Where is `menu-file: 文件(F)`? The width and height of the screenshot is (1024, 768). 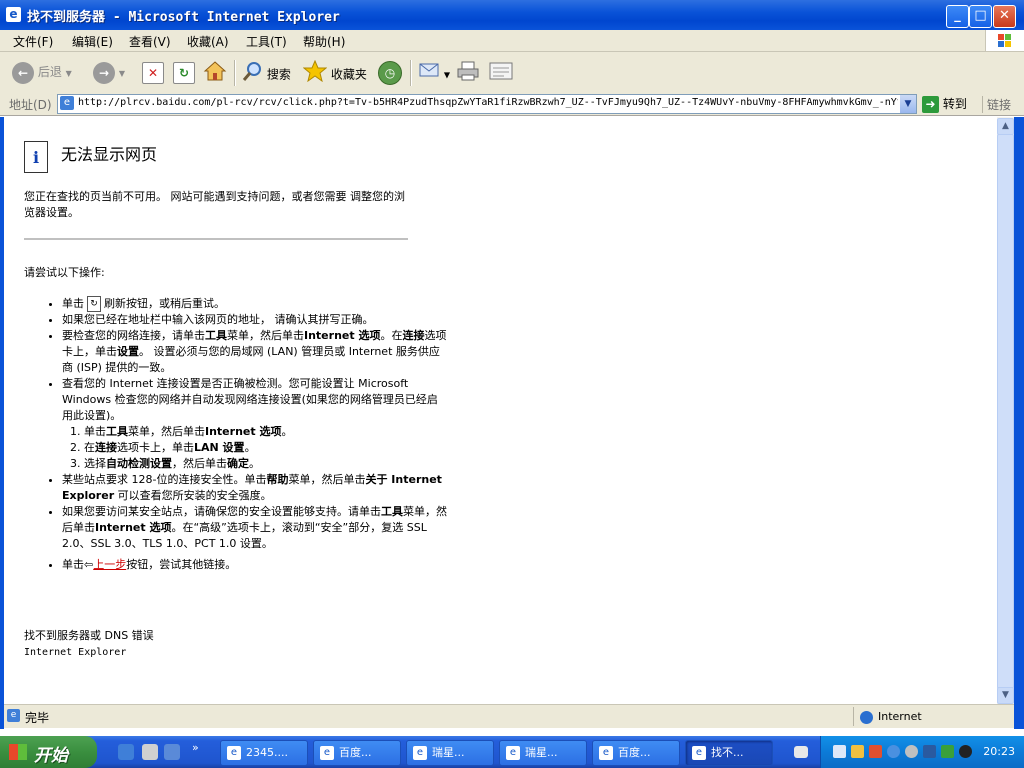
menu-file: 文件(F) is located at coordinates (33, 41).